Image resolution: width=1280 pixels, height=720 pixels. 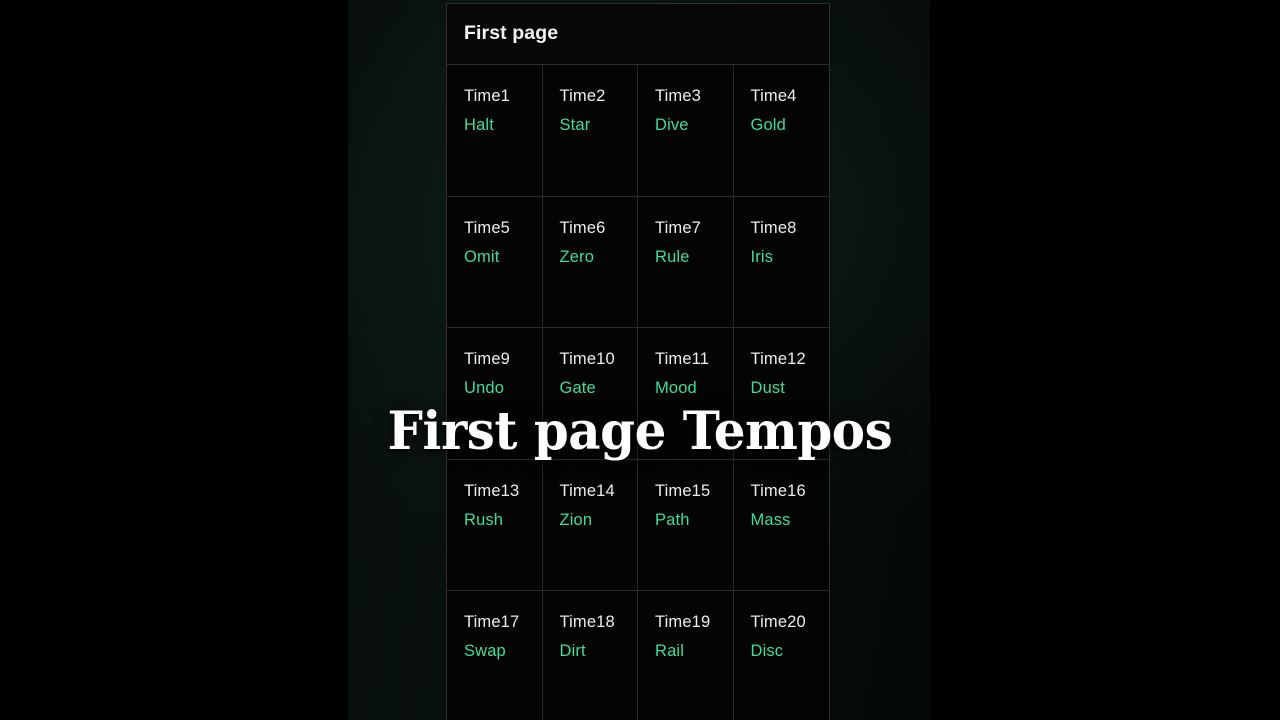 I want to click on tempo-cell-label: Time5, so click(x=487, y=227).